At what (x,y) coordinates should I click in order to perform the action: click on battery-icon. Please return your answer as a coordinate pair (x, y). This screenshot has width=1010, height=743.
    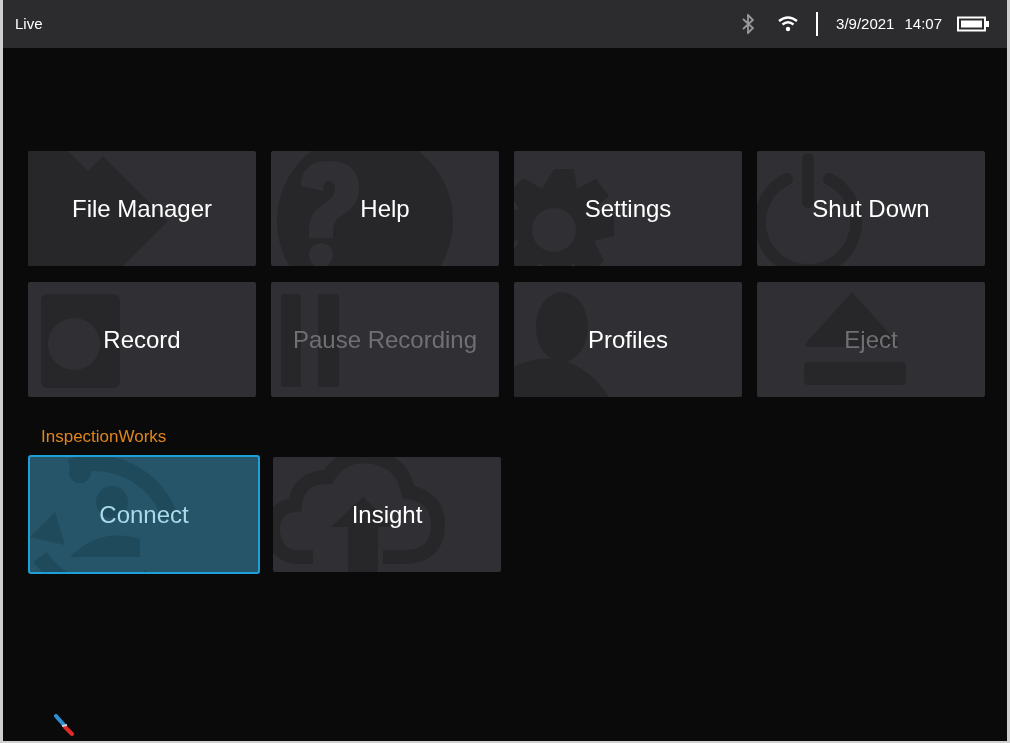
    Looking at the image, I should click on (973, 24).